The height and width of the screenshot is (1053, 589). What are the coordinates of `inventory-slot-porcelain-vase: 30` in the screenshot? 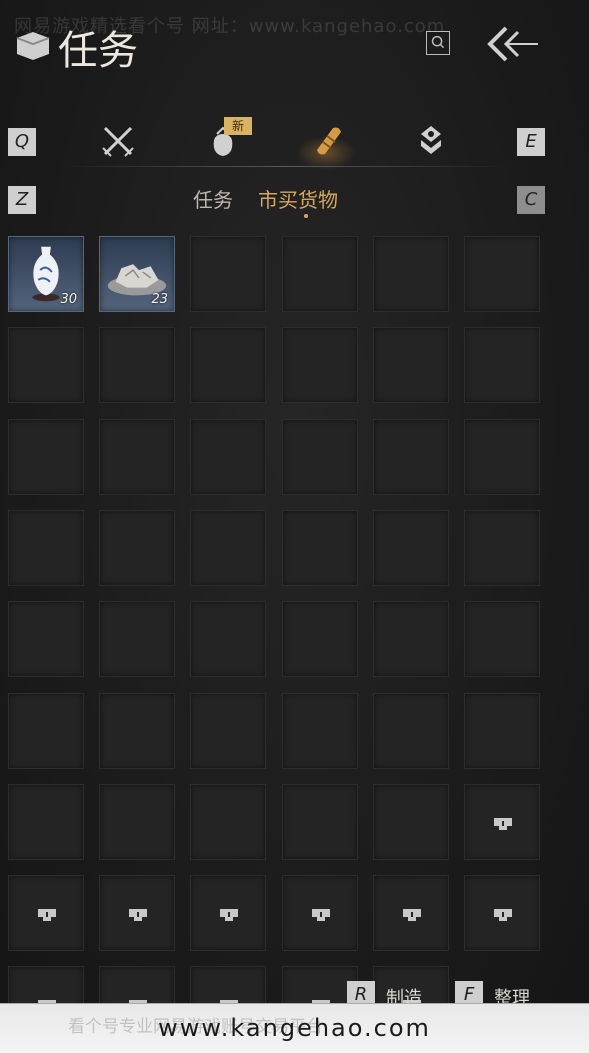 It's located at (46, 274).